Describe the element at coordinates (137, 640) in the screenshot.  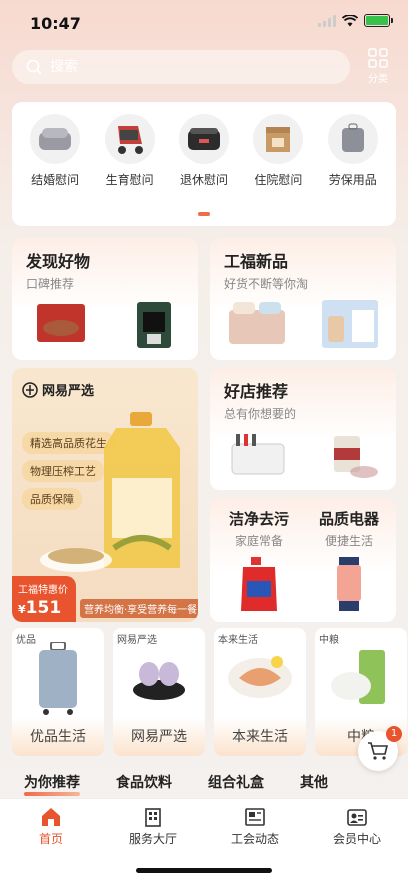
I see `brand-tag: 网易严选` at that location.